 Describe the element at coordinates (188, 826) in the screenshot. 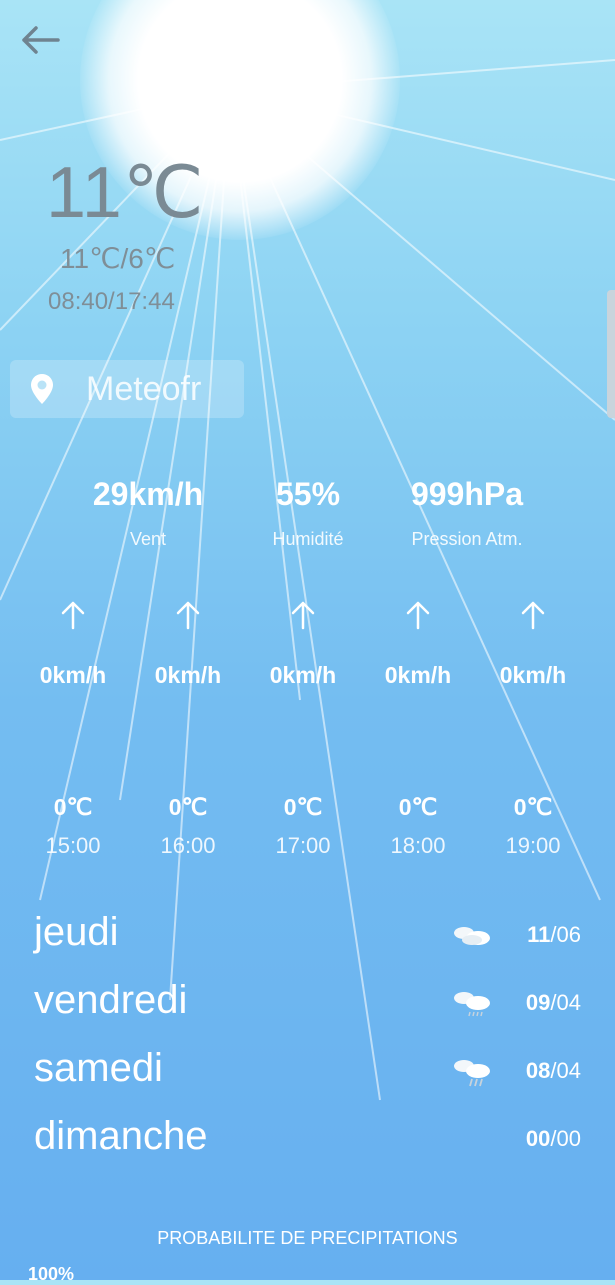

I see `hourly-temp-item: 0℃ 16:00` at that location.